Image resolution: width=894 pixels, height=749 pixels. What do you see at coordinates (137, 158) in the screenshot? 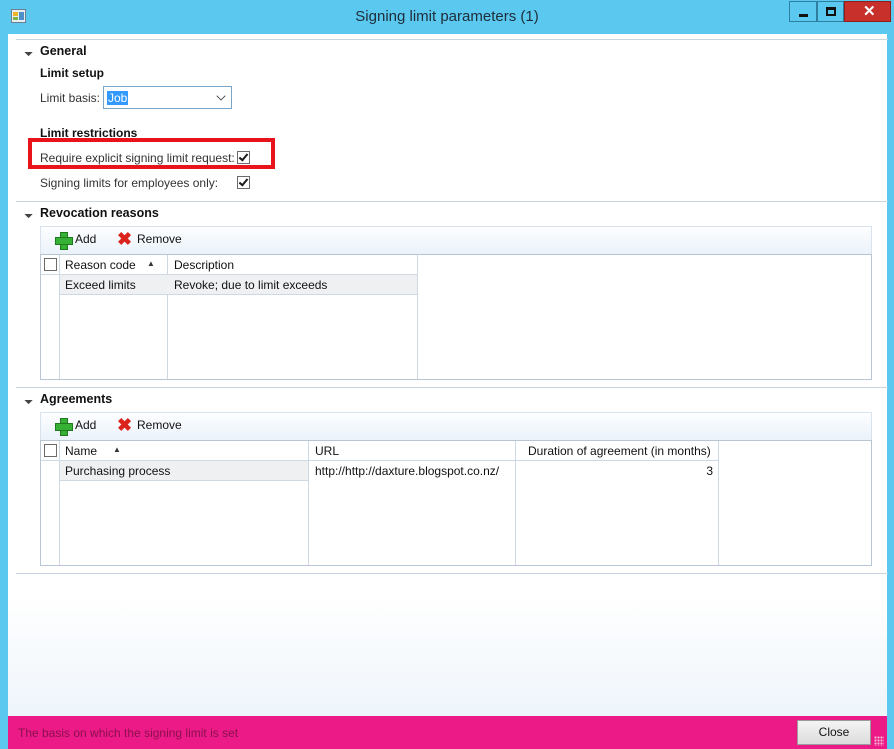
I see `require-explicit-label: Require explicit signing limit request:` at bounding box center [137, 158].